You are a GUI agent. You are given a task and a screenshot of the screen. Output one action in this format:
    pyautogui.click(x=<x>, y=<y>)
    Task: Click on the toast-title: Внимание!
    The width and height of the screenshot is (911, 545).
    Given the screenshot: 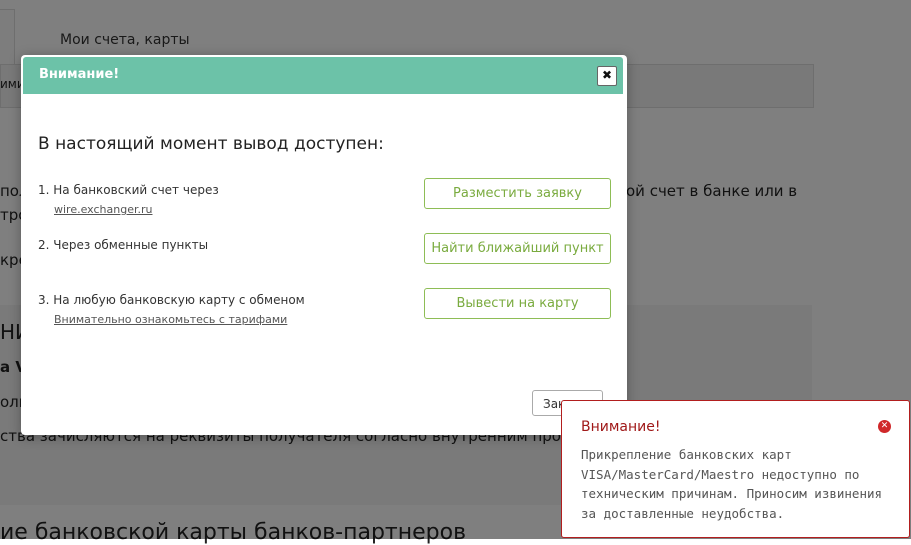 What is the action you would take?
    pyautogui.click(x=621, y=427)
    